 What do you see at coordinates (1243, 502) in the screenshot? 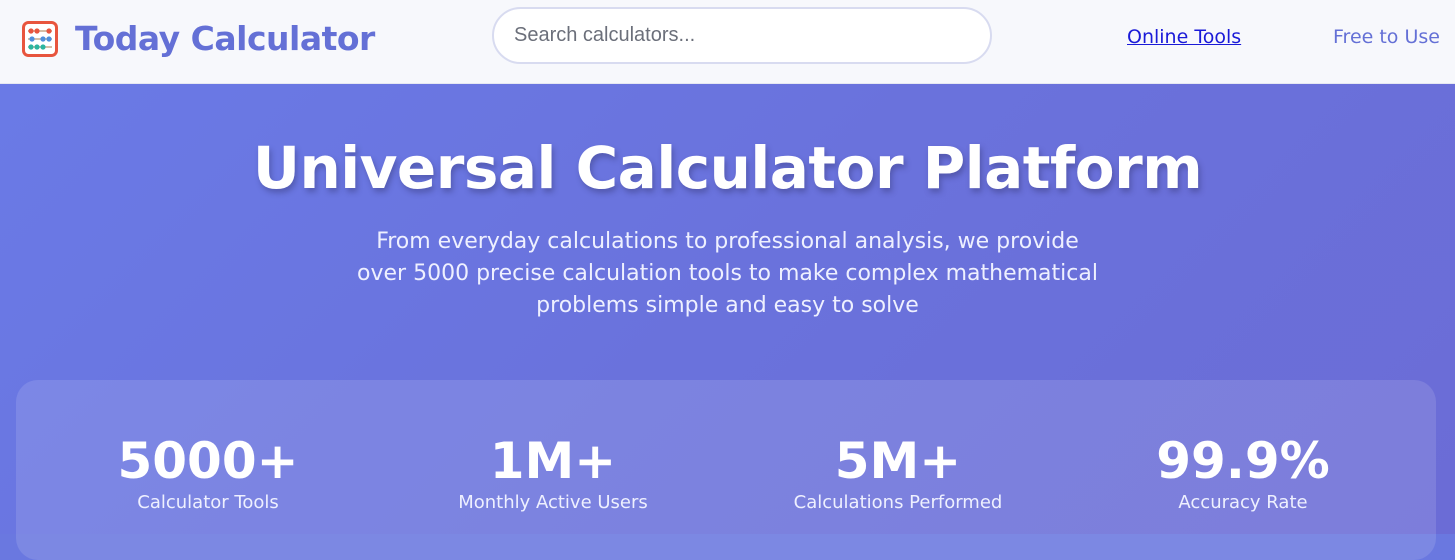
I see `stat-label: Accuracy Rate` at bounding box center [1243, 502].